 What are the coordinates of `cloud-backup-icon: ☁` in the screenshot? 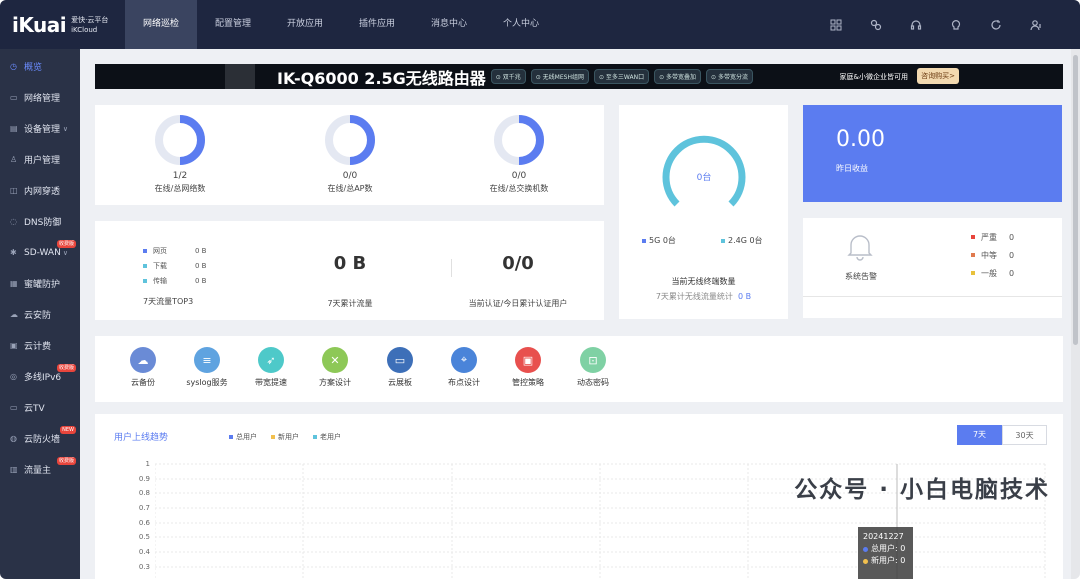 It's located at (143, 360).